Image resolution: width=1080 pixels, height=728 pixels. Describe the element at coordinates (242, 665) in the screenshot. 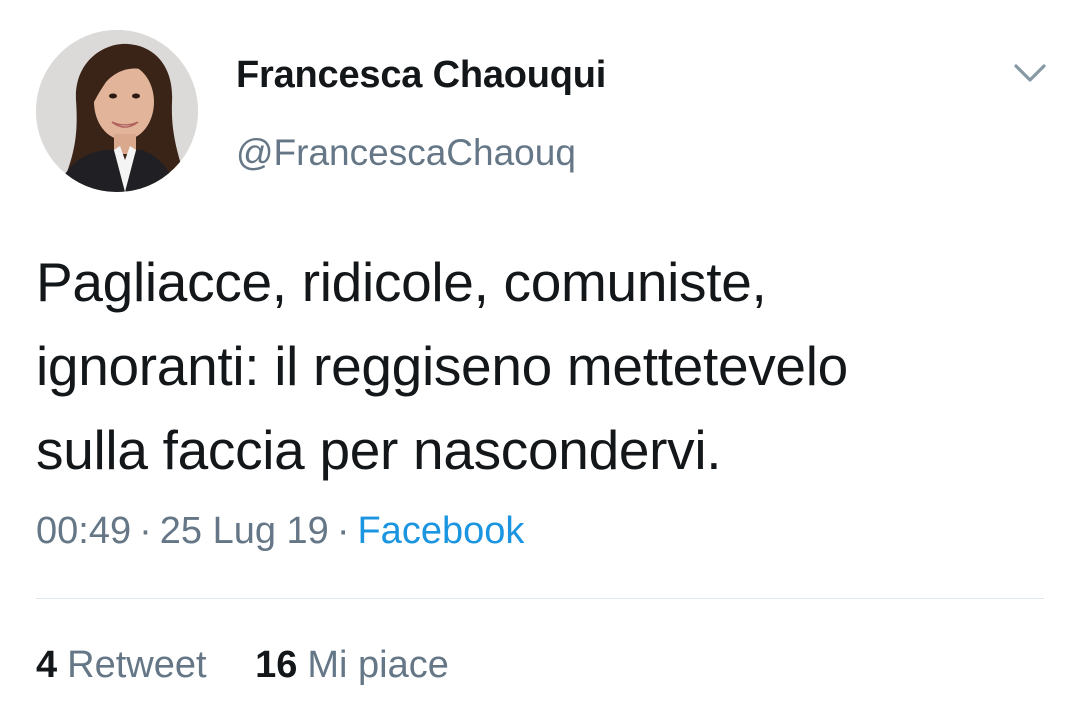

I see `tweet-stats: 4 Retweet 16 Mi piace` at that location.